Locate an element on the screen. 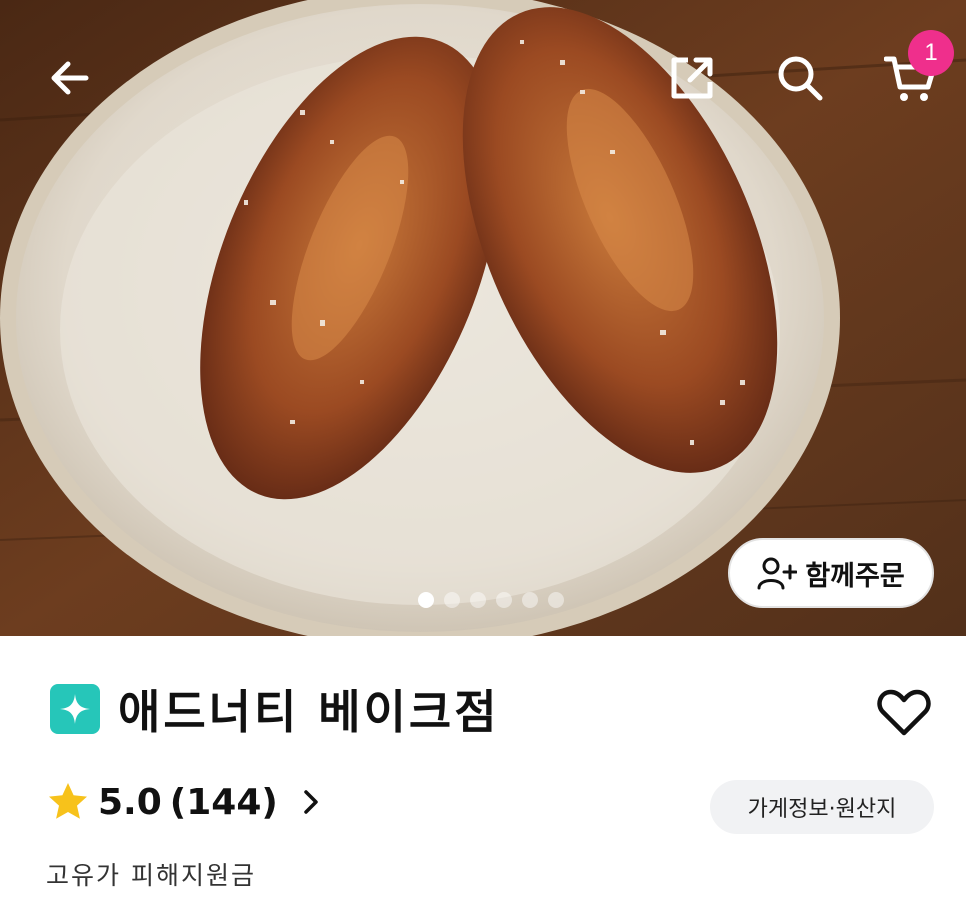 Image resolution: width=966 pixels, height=909 pixels. store-badge is located at coordinates (75, 709).